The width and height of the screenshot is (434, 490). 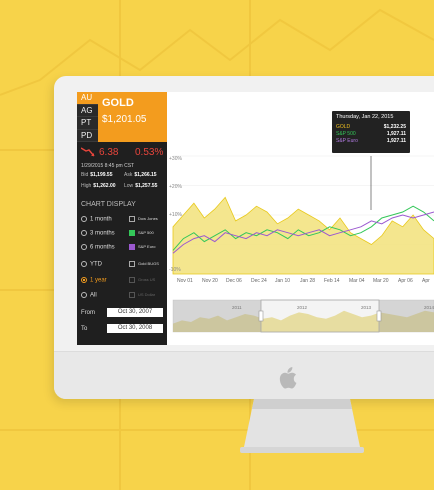 I want to click on change-abs: 6.38, so click(x=109, y=152).